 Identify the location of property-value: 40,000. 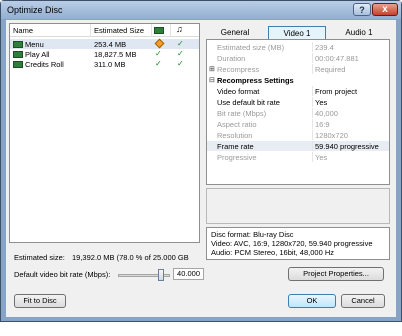
(326, 113).